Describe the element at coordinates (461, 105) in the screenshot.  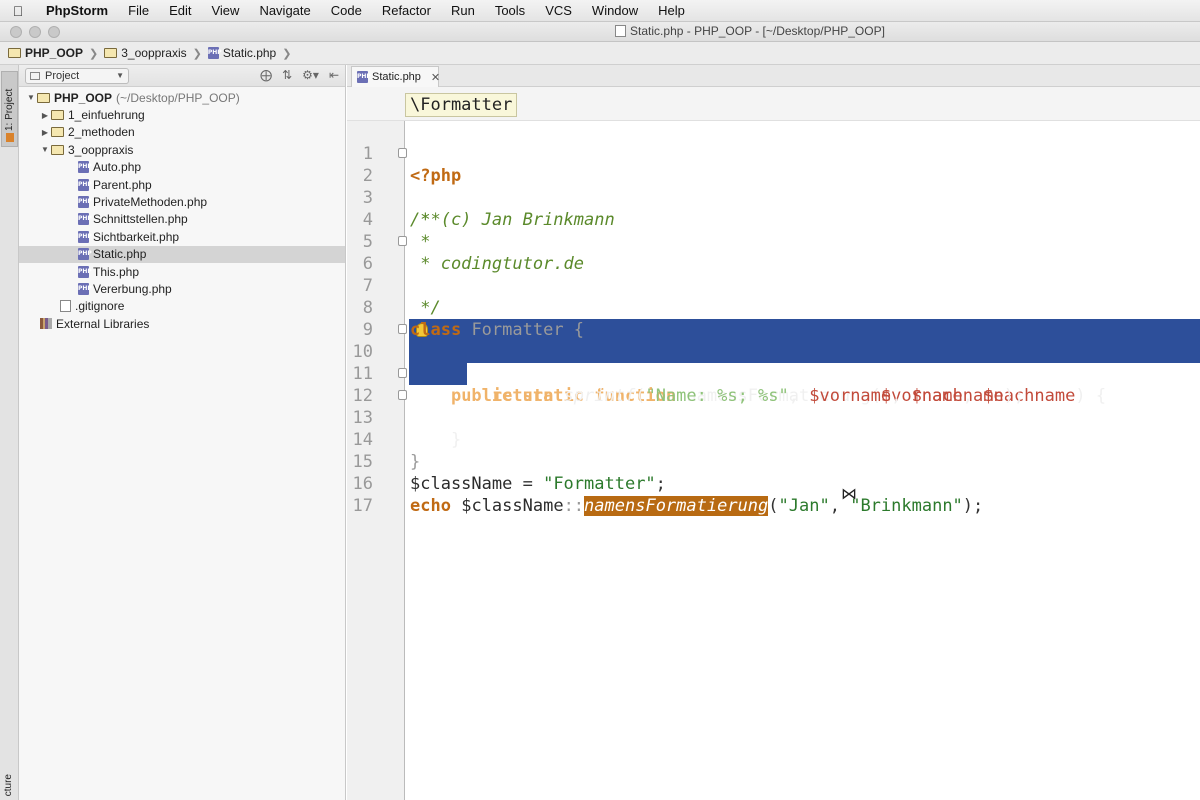
I see `class-breadcrumb: \Formatter` at that location.